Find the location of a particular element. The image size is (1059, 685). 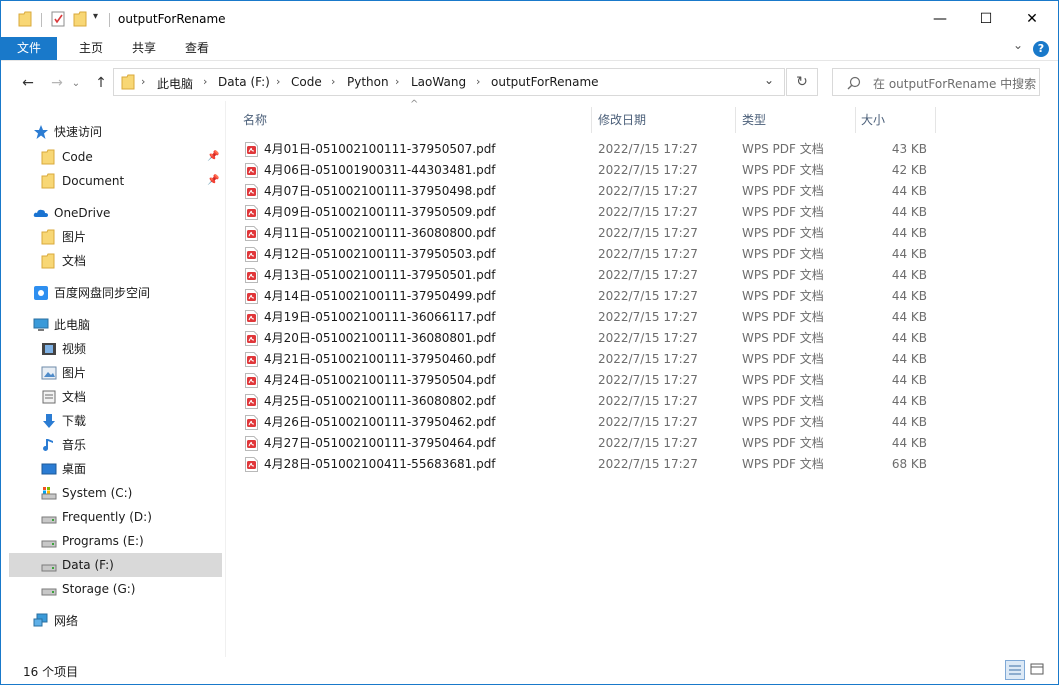

minimize-button: — is located at coordinates (940, 19).